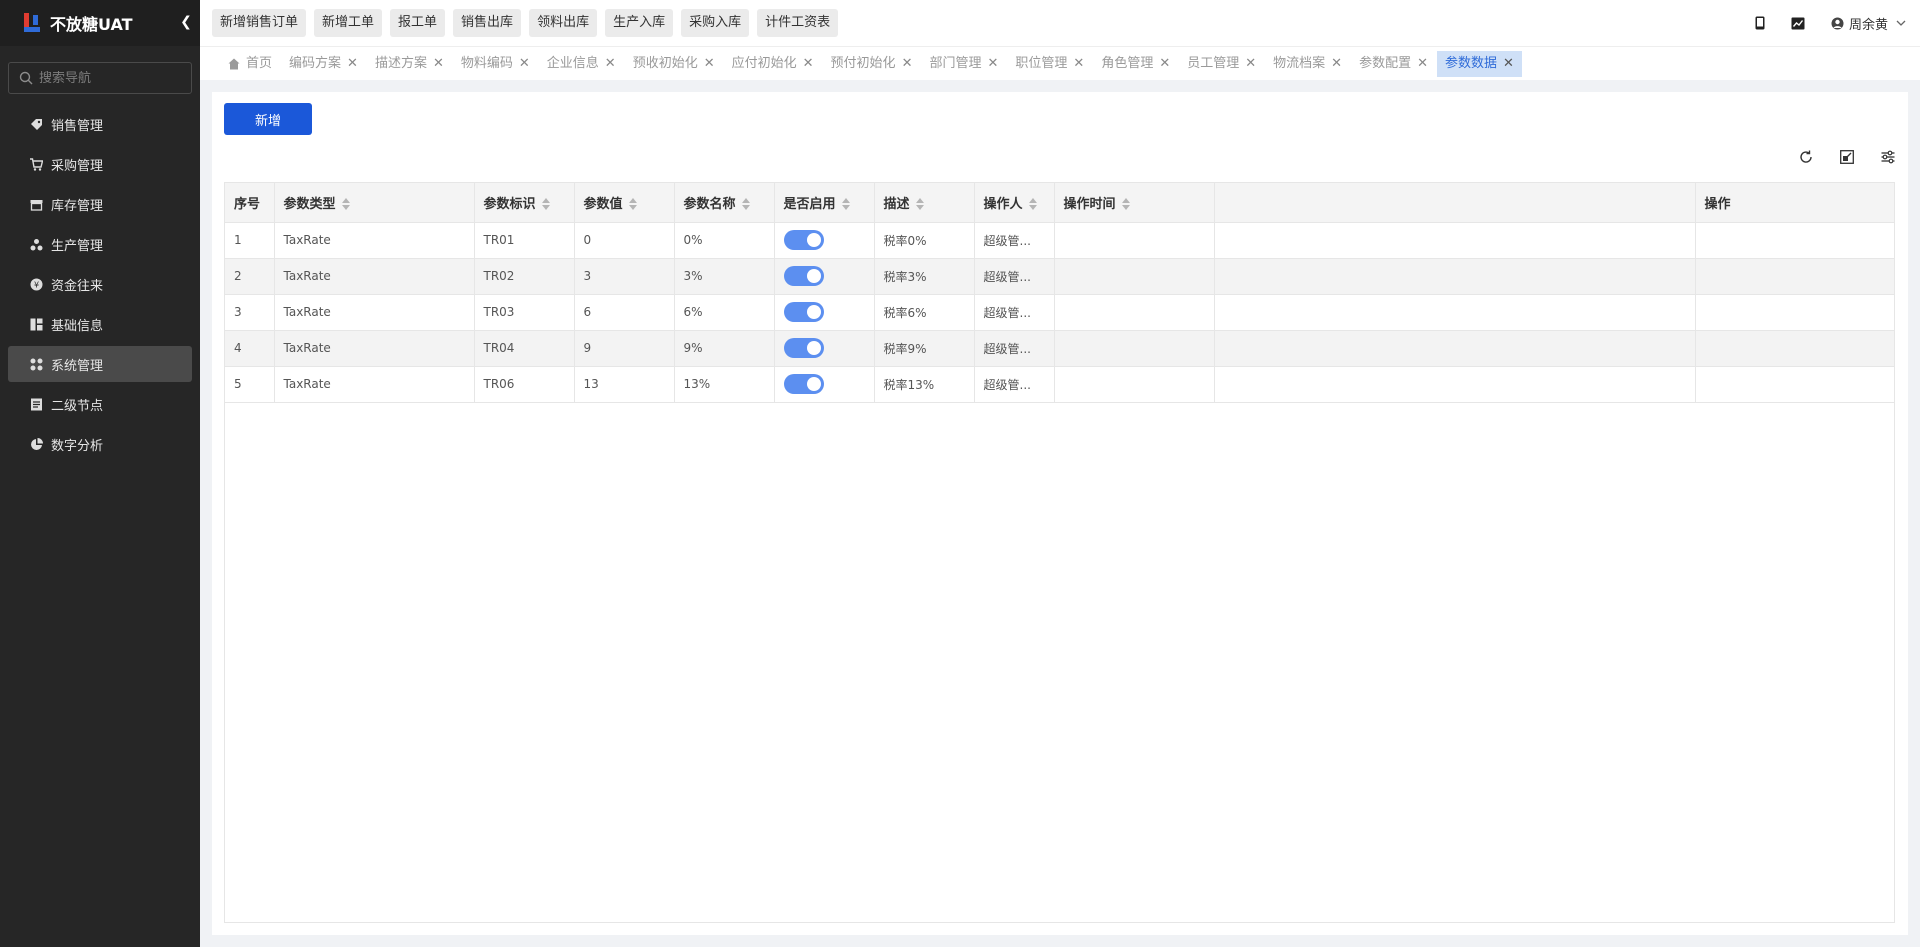  I want to click on col-header-operator: 操作人, so click(1014, 203).